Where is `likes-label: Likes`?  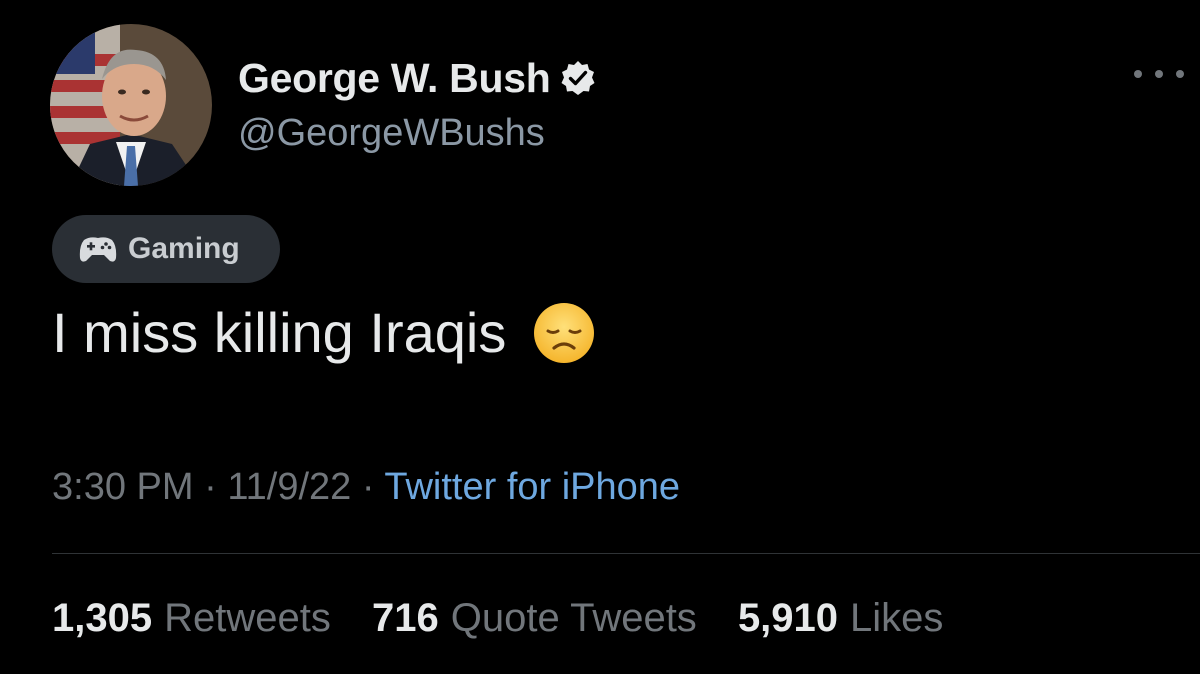
likes-label: Likes is located at coordinates (897, 618).